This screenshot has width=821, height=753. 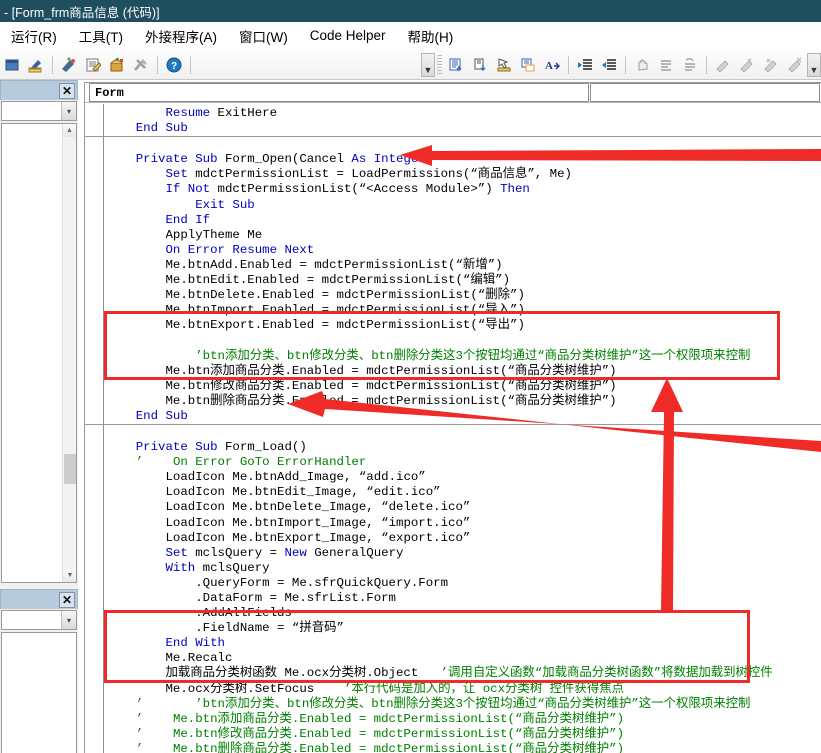 What do you see at coordinates (39, 353) in the screenshot?
I see `project-explorer-tree: ▲ ▼` at bounding box center [39, 353].